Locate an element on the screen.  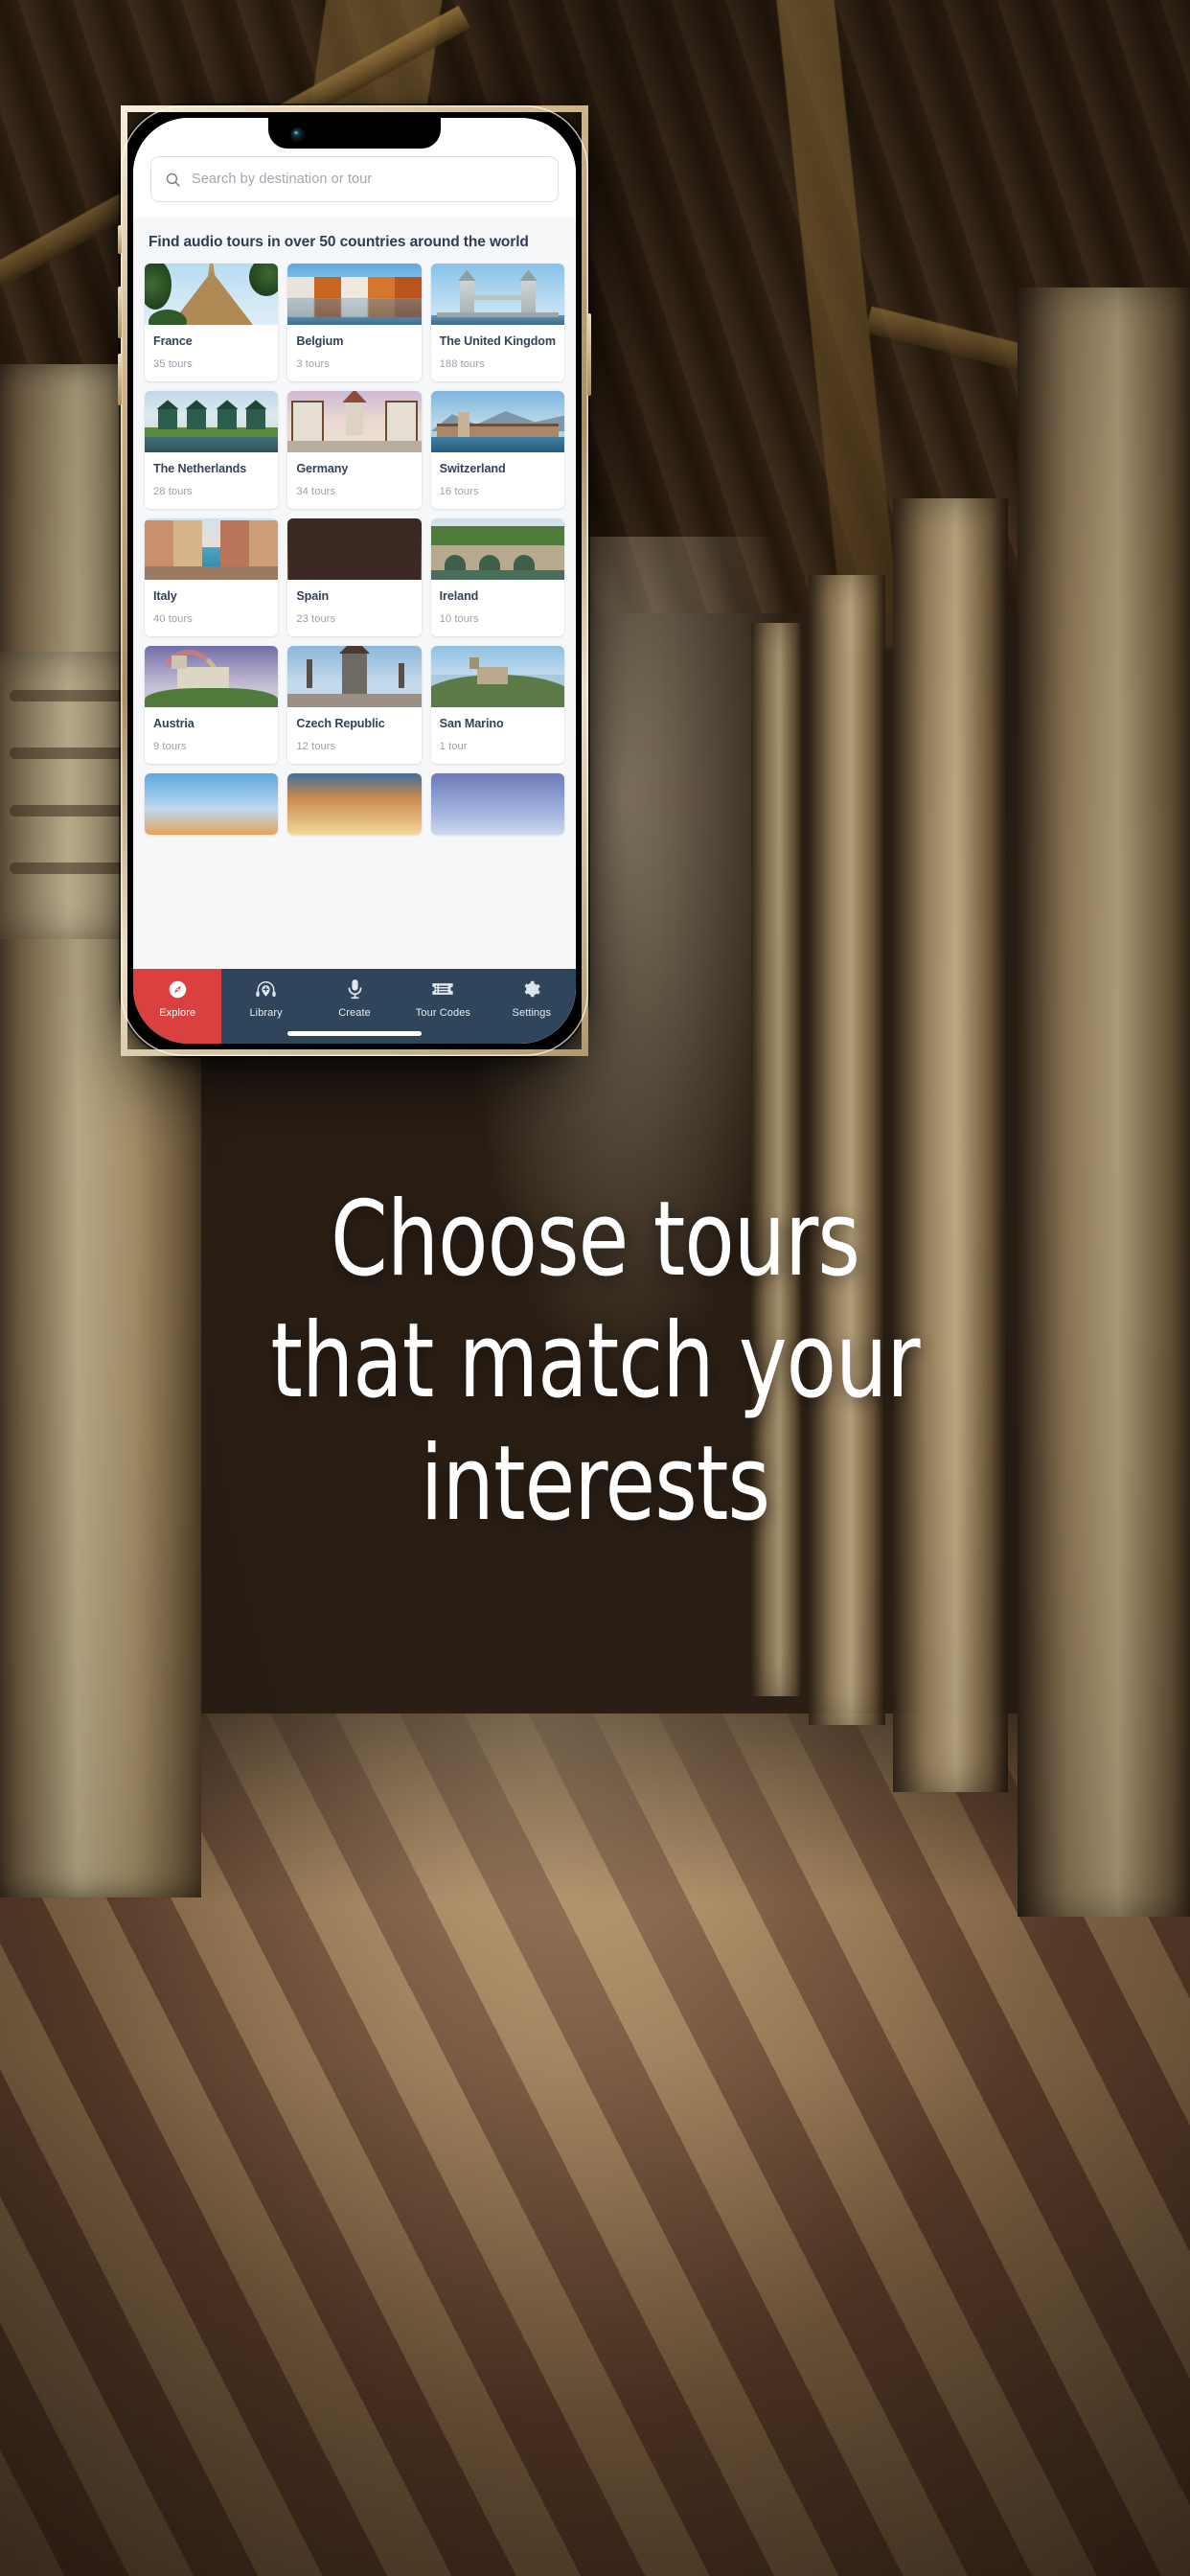
country-name: Italy is located at coordinates (165, 596).